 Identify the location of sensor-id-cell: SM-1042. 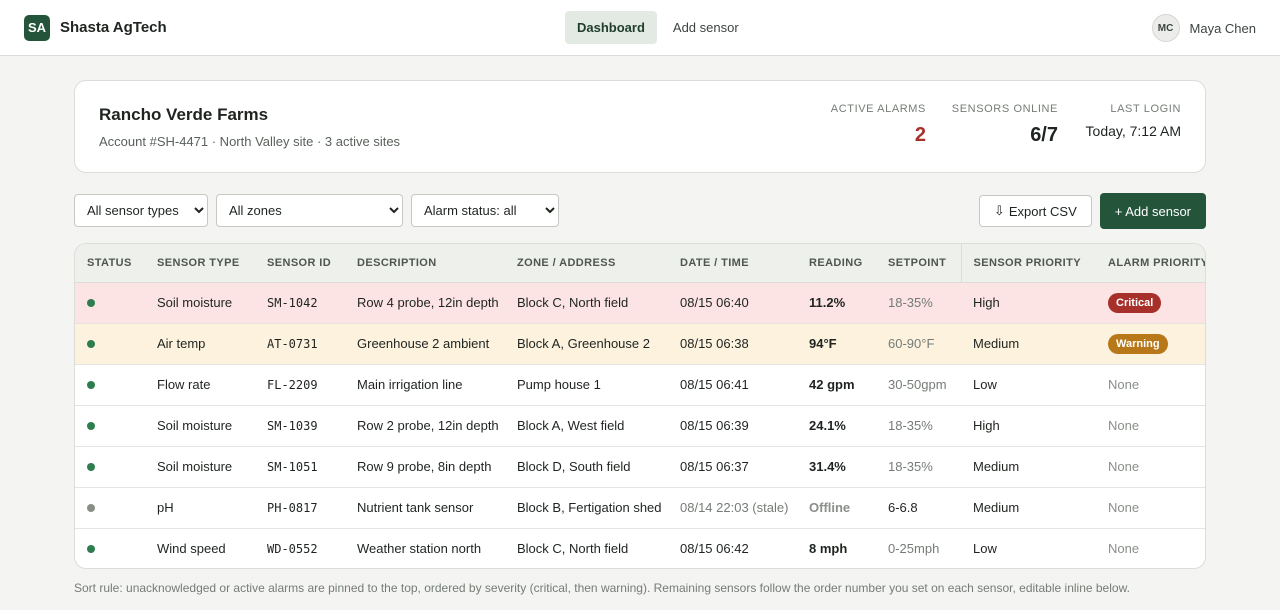
(300, 302).